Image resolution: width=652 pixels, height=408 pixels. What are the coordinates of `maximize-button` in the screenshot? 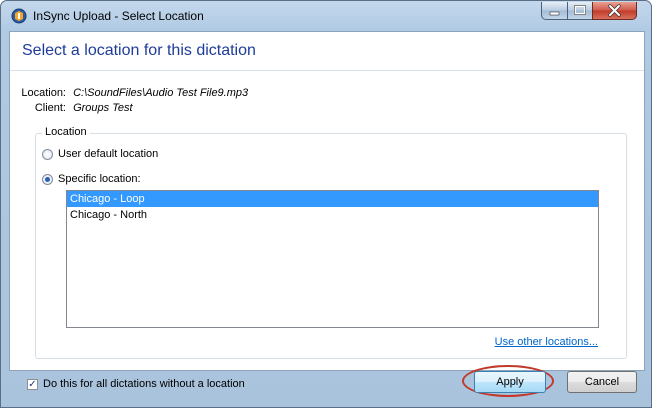 It's located at (580, 11).